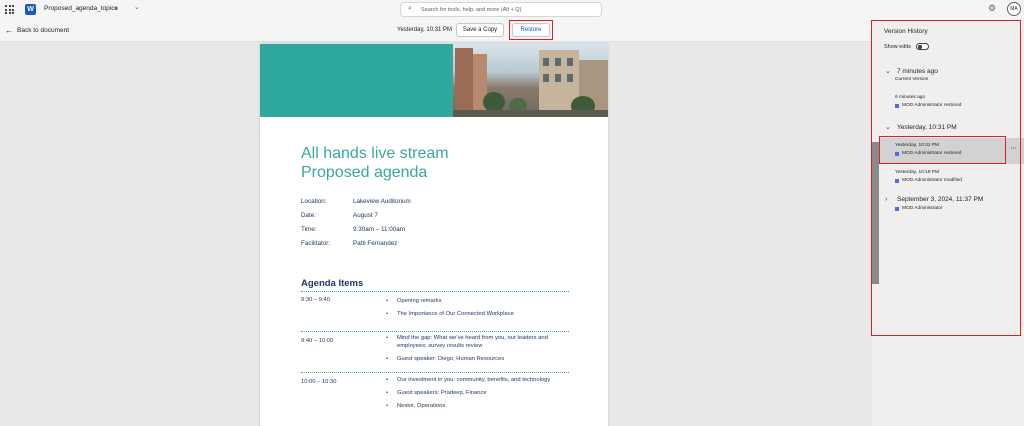 This screenshot has height=426, width=1024. Describe the element at coordinates (530, 80) in the screenshot. I see `header-photo` at that location.